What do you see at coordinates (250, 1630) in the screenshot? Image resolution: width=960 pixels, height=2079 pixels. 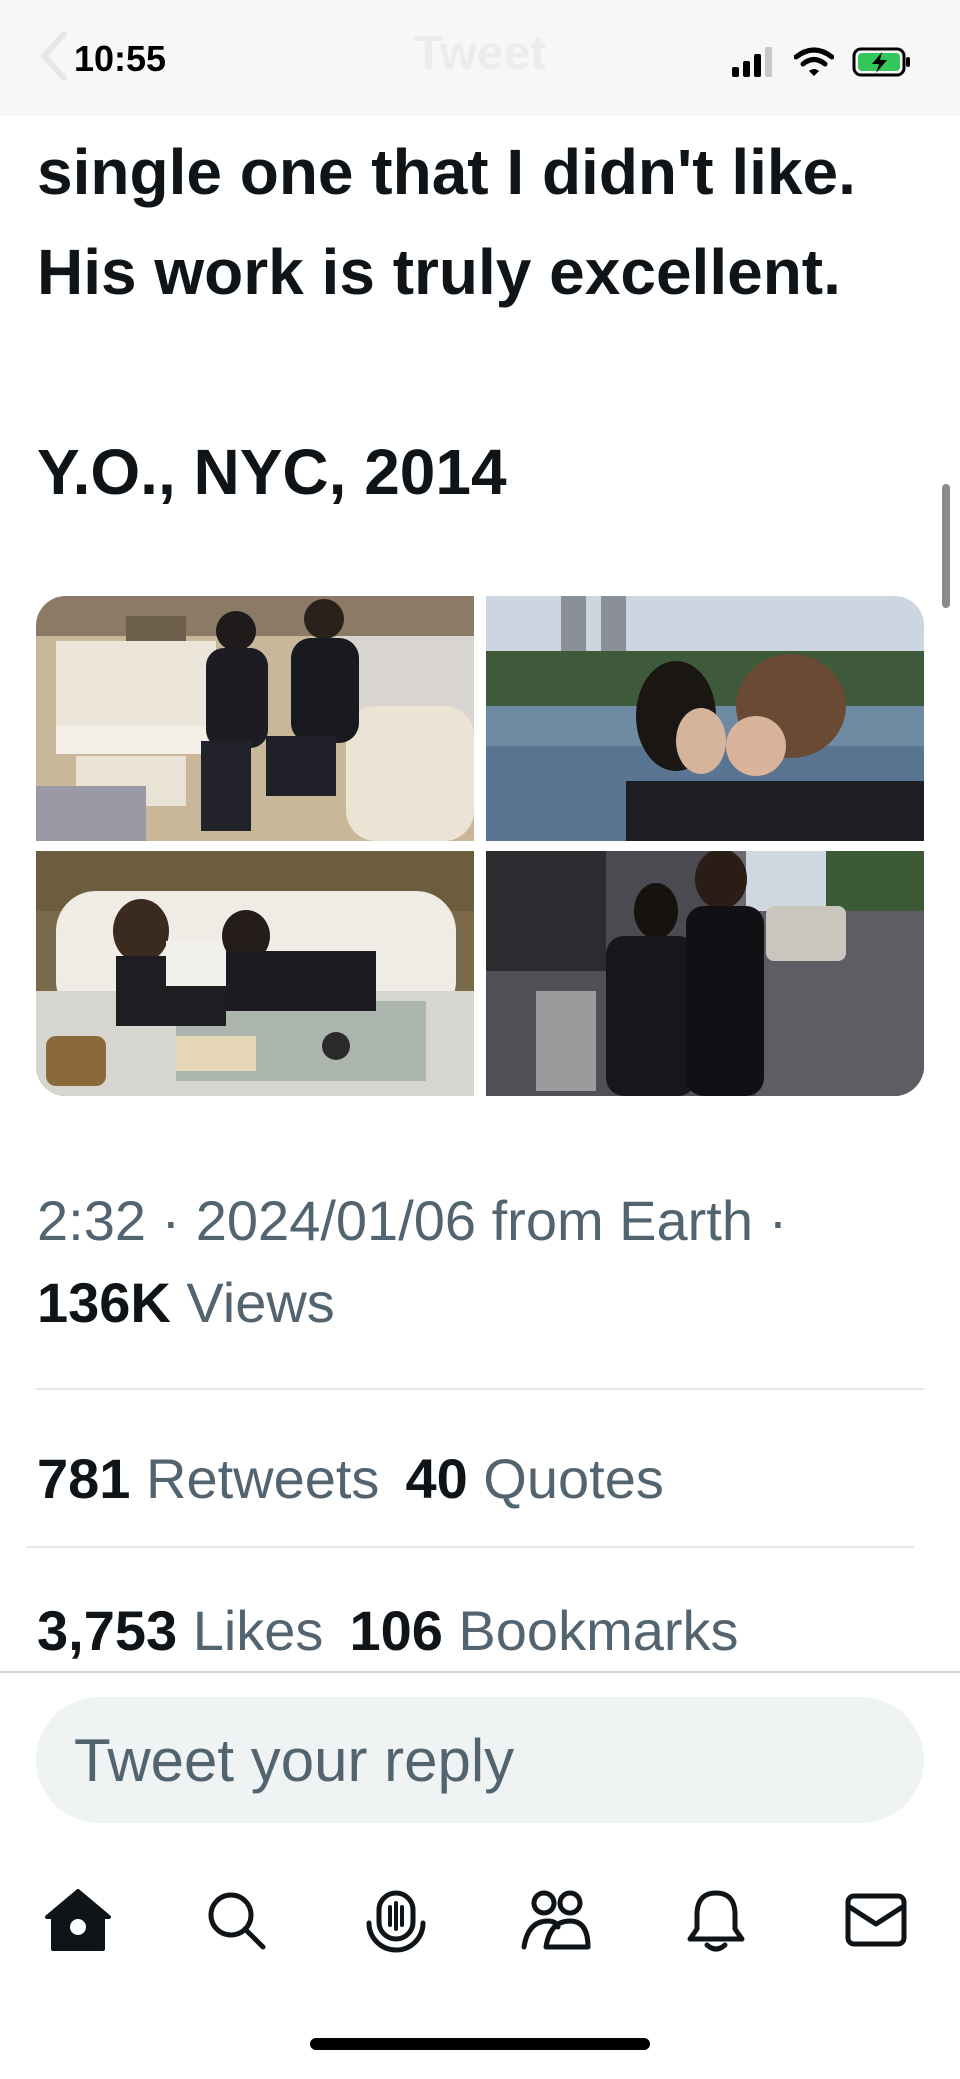 I see `likes-label: Likes` at bounding box center [250, 1630].